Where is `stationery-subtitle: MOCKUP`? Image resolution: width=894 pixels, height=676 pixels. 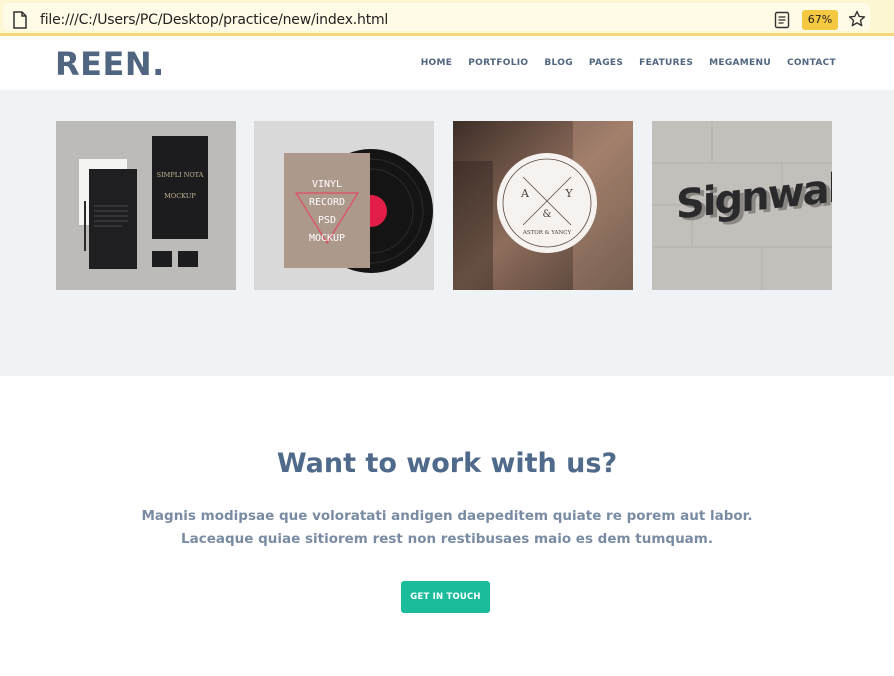
stationery-subtitle: MOCKUP is located at coordinates (180, 196).